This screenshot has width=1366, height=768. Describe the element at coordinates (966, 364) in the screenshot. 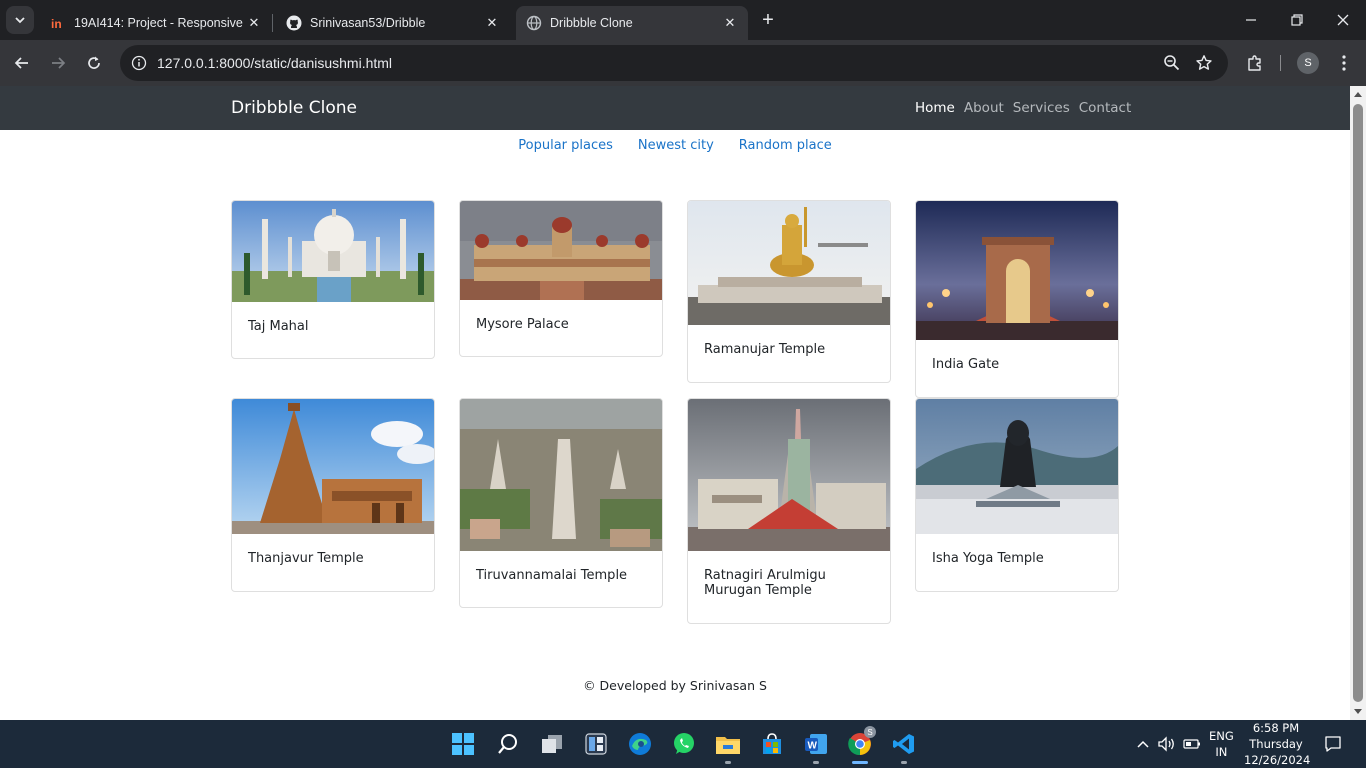

I see `card-title: India Gate` at that location.